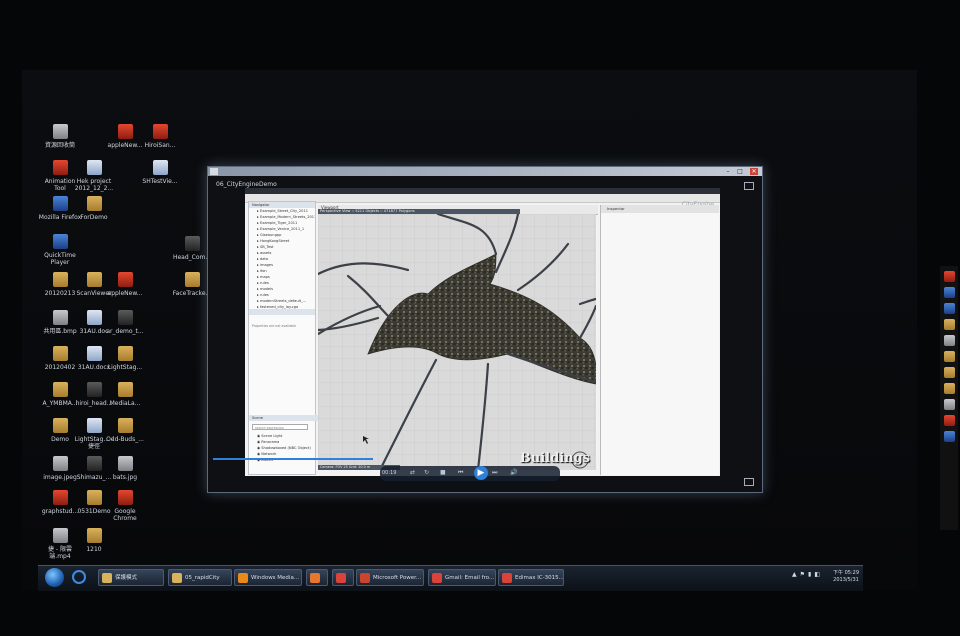 The width and height of the screenshot is (960, 636). What do you see at coordinates (125, 515) in the screenshot?
I see `desktop-icon-label: Google Chrome` at bounding box center [125, 515].